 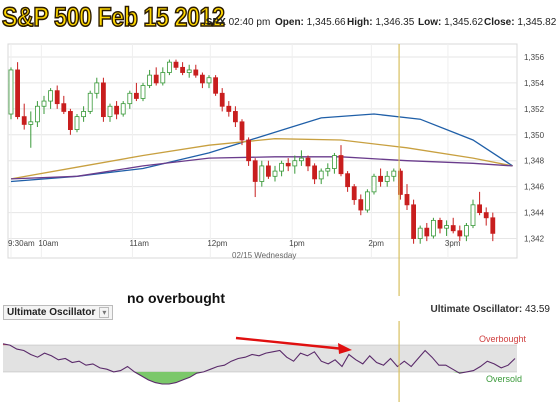 What do you see at coordinates (376, 243) in the screenshot?
I see `x-tick-label: 2pm` at bounding box center [376, 243].